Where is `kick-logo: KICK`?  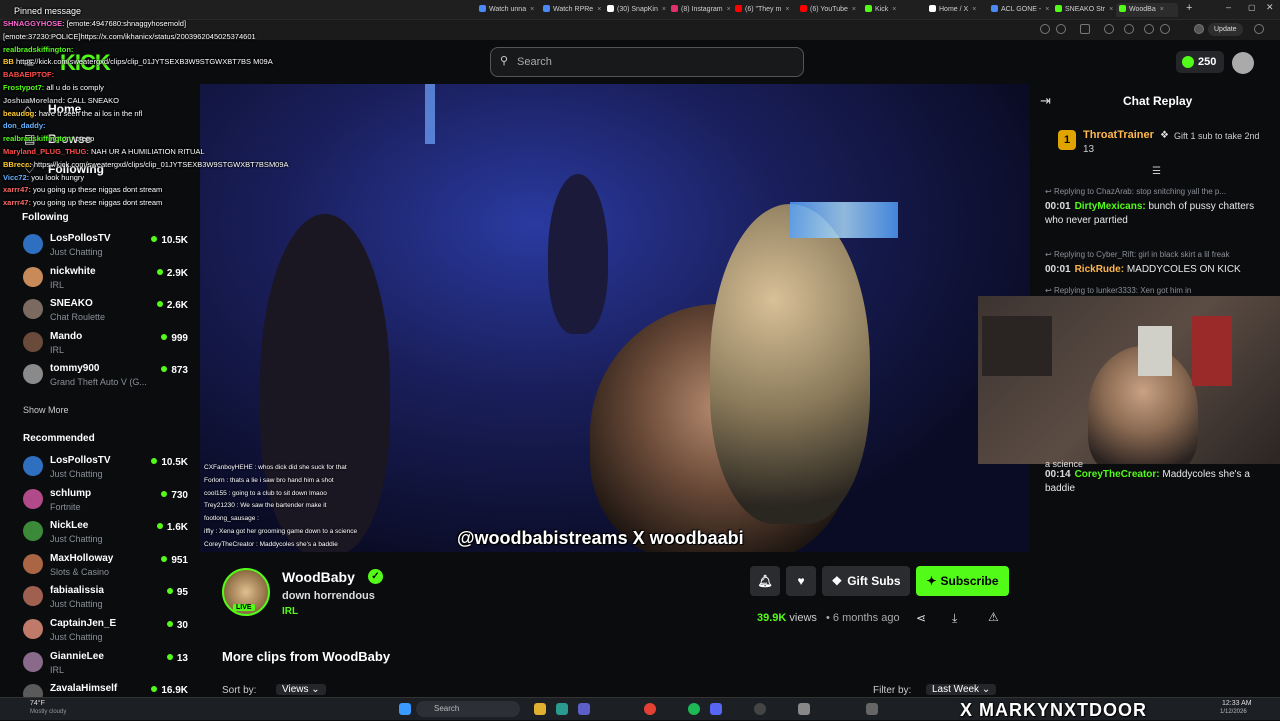 kick-logo: KICK is located at coordinates (85, 63).